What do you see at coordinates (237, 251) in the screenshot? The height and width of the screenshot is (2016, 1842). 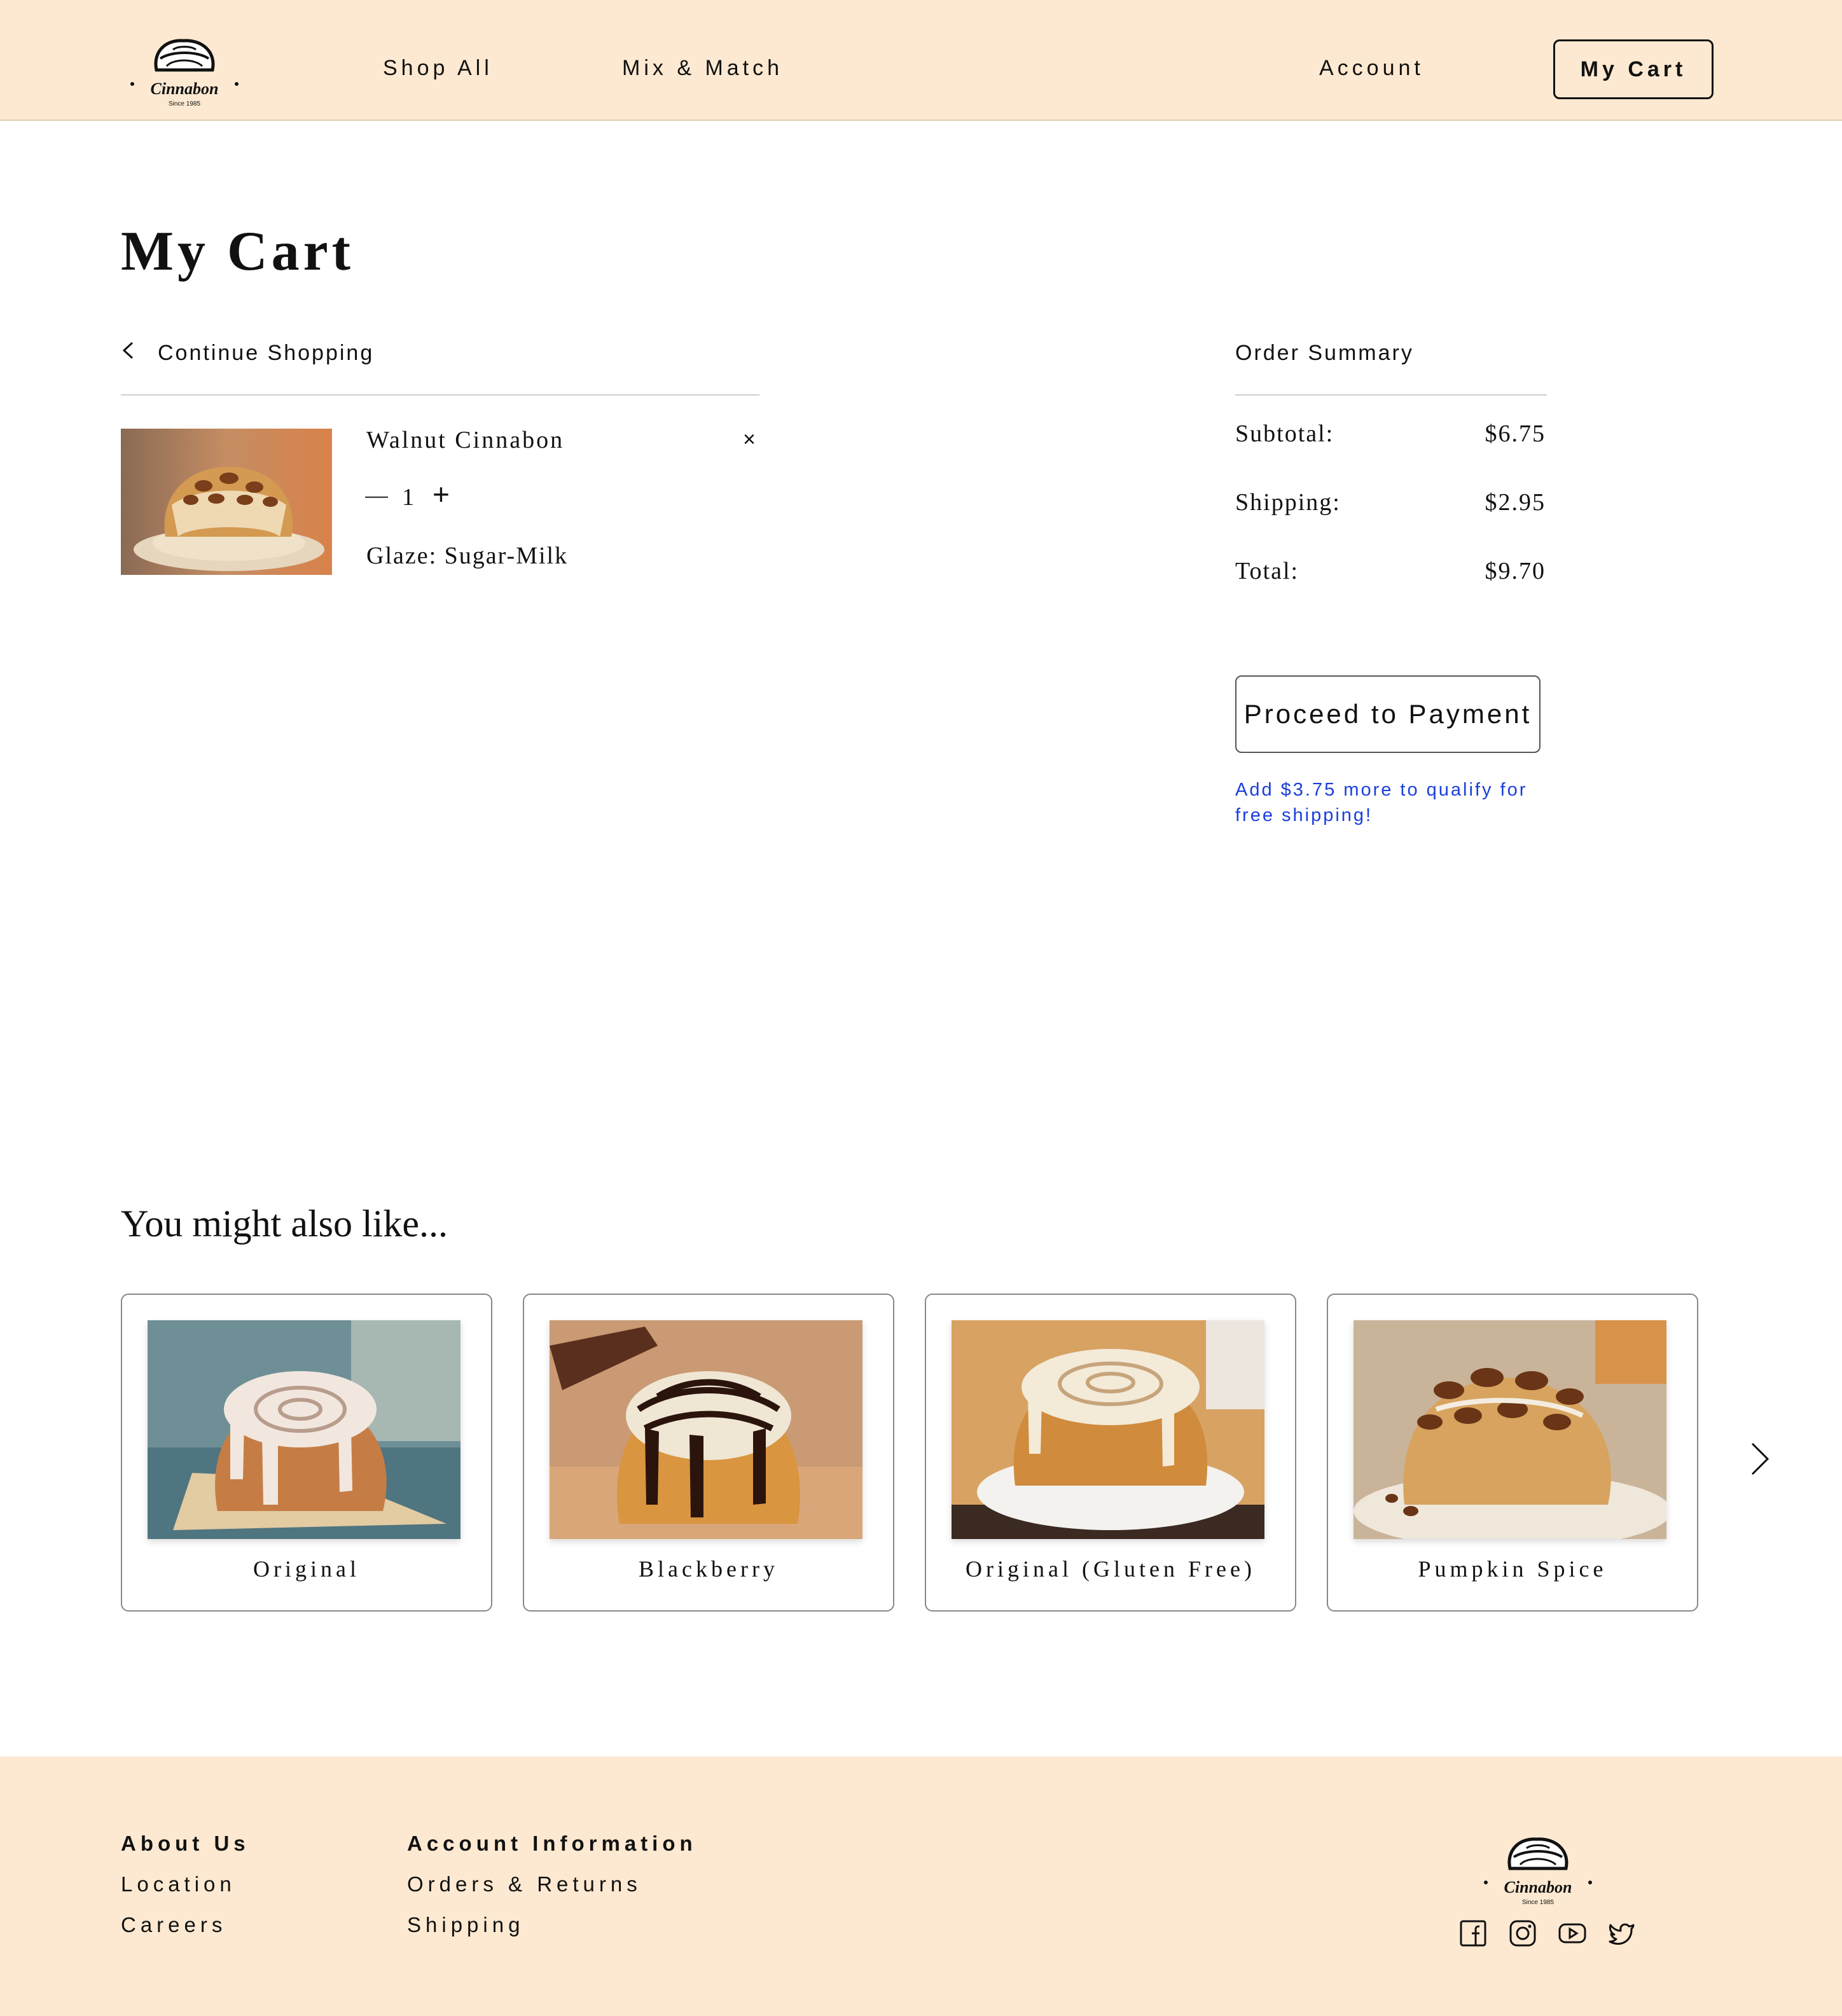 I see `page-title: My Cart` at bounding box center [237, 251].